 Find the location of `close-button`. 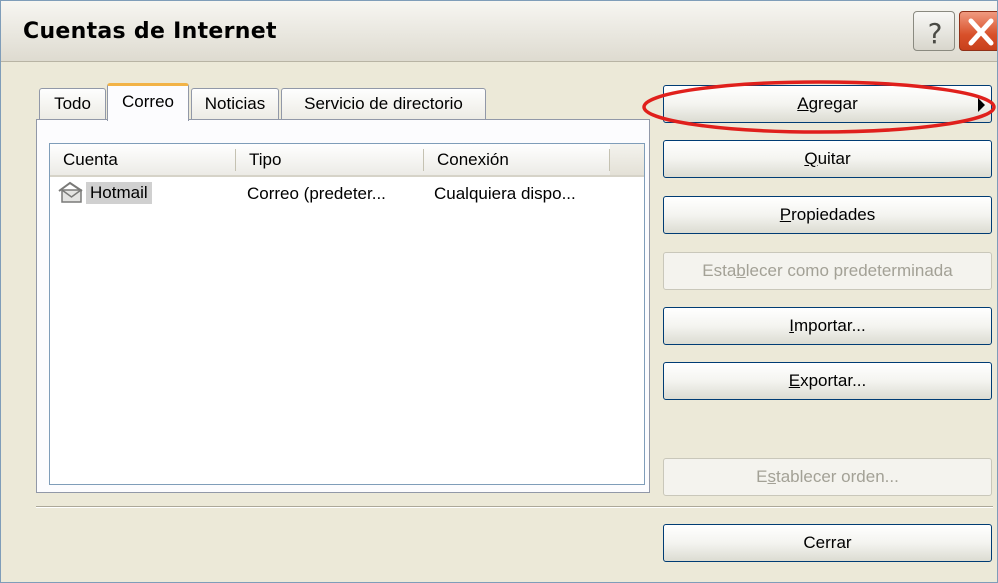

close-button is located at coordinates (978, 31).